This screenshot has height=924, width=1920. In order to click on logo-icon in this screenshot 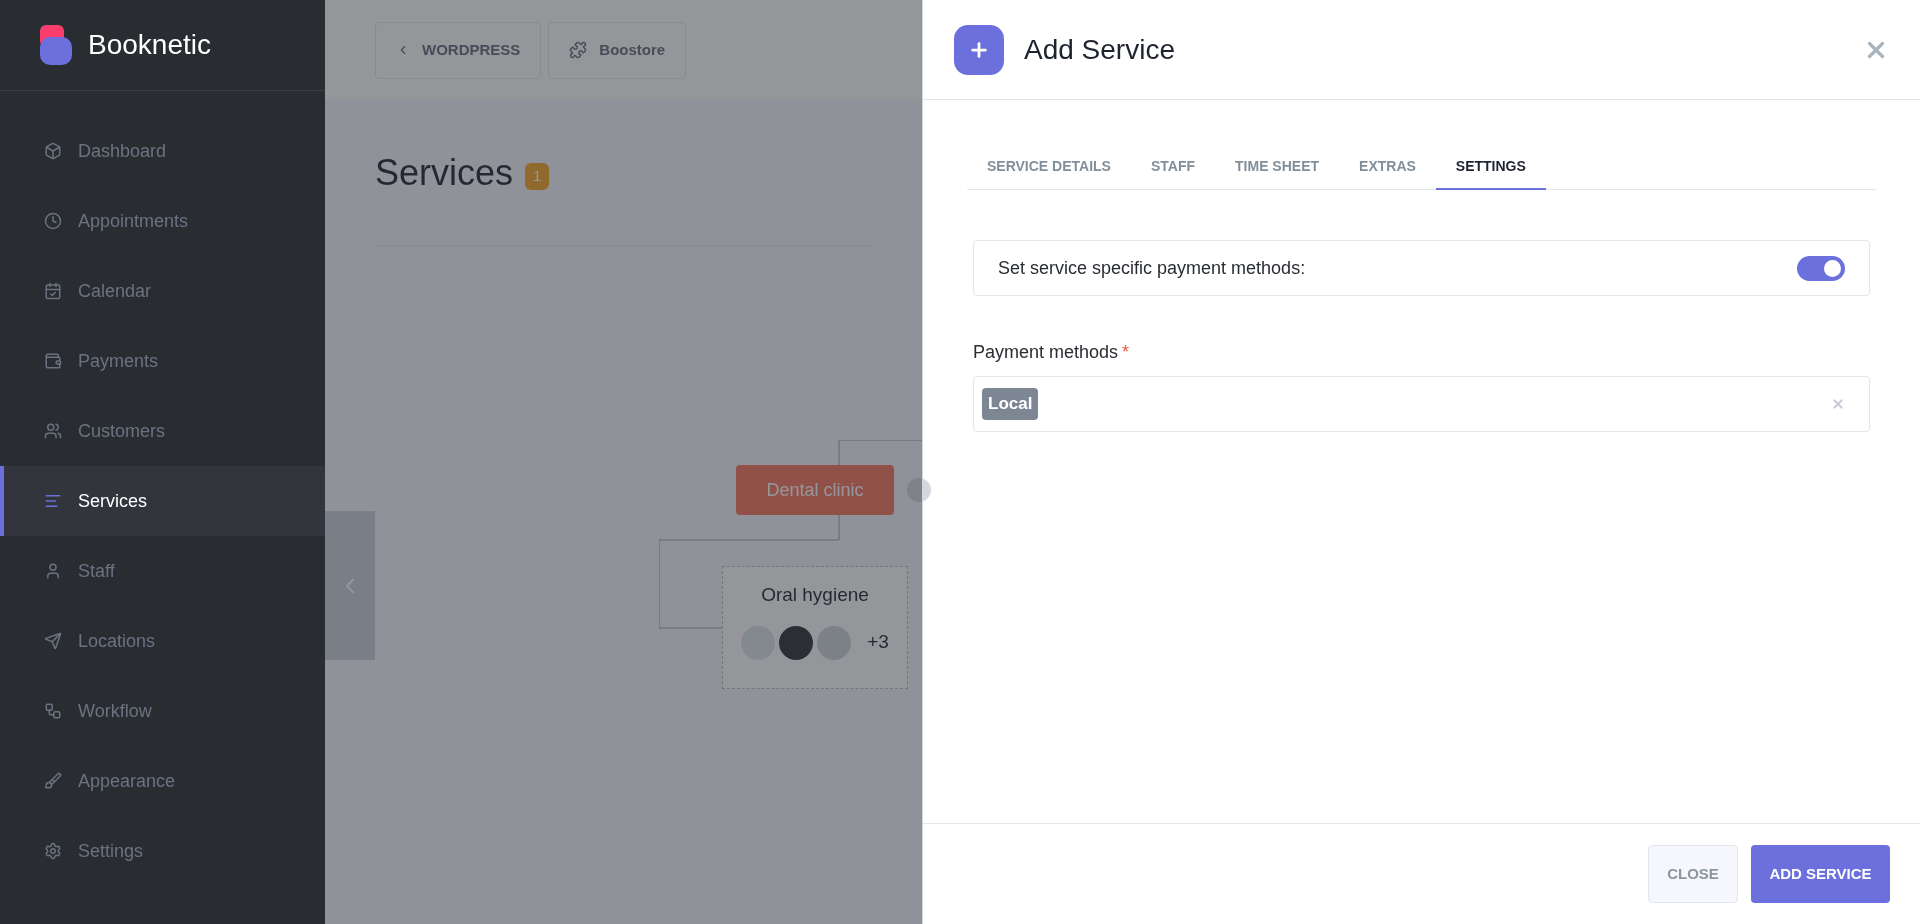, I will do `click(56, 45)`.